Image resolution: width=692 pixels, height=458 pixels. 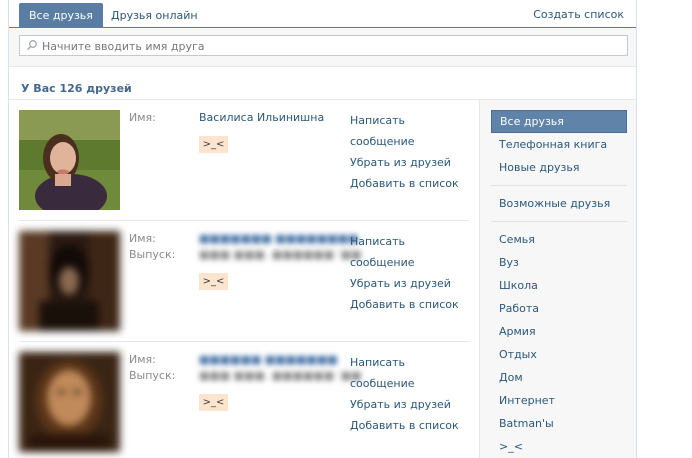 What do you see at coordinates (61, 15) in the screenshot?
I see `tab-all-friends: Все друзья` at bounding box center [61, 15].